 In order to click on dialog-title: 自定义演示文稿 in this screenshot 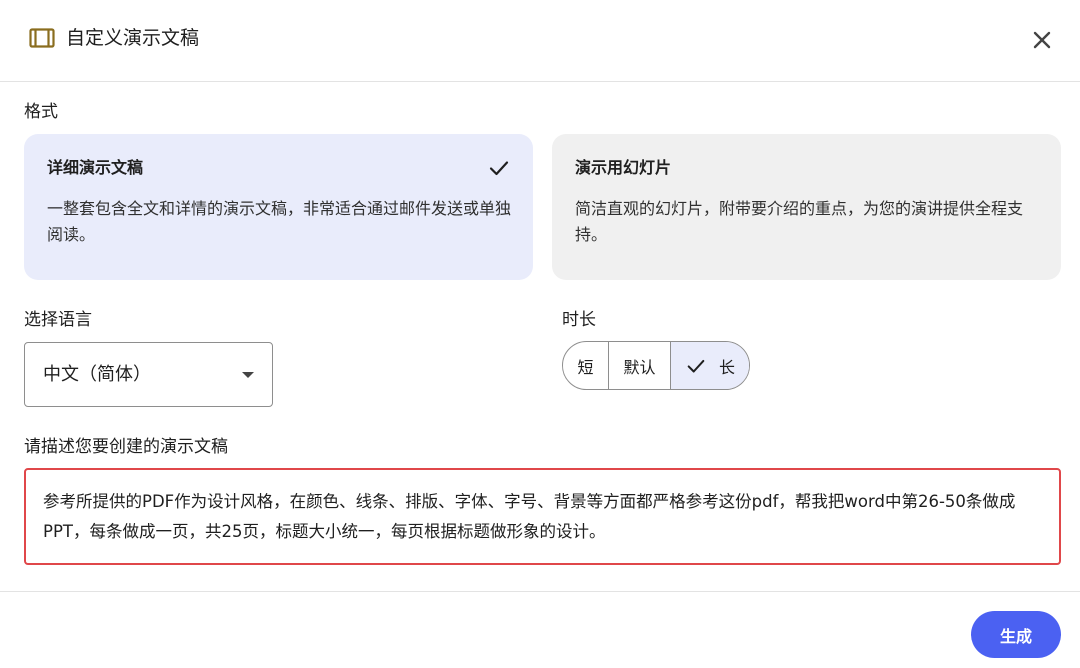, I will do `click(133, 38)`.